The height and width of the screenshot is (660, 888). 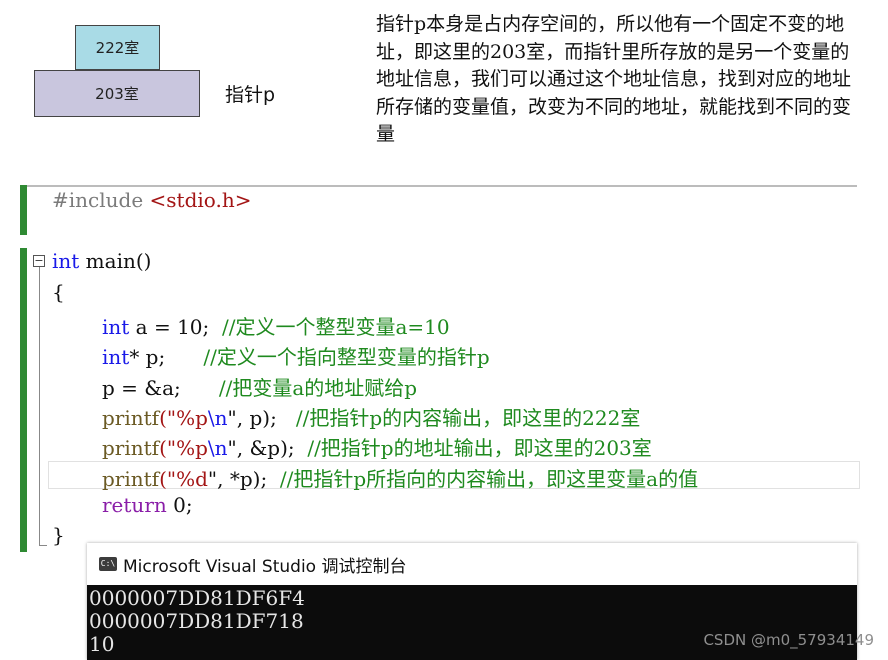 I want to click on format-specifier: %d, so click(x=192, y=479).